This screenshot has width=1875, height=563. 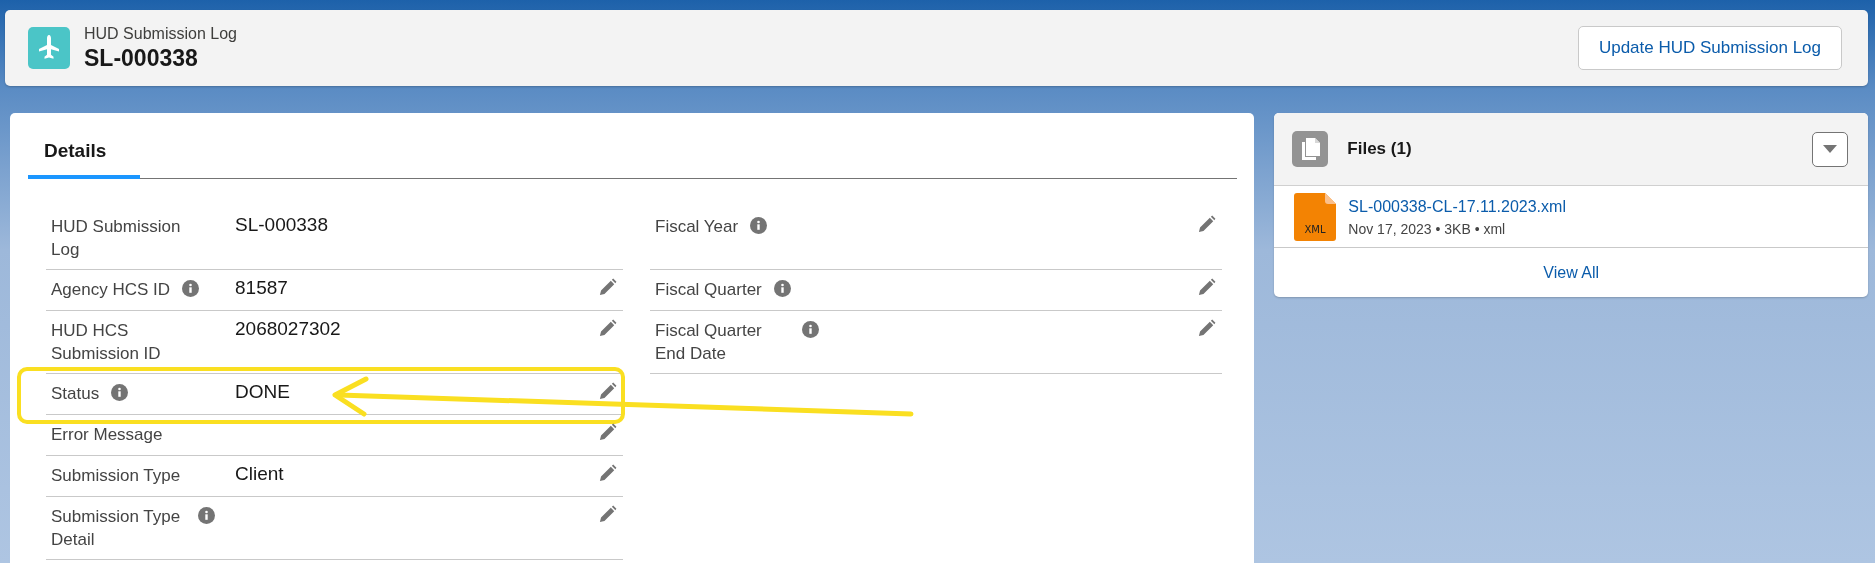 What do you see at coordinates (107, 435) in the screenshot?
I see `field-label: Error Message` at bounding box center [107, 435].